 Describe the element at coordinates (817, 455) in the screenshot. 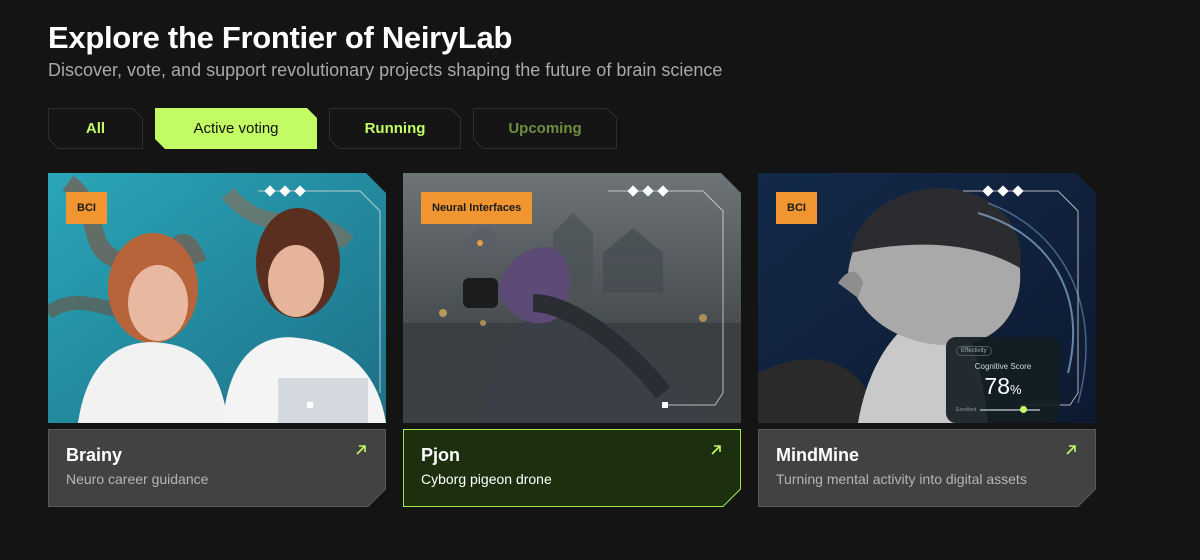

I see `card-title: MindMine` at that location.